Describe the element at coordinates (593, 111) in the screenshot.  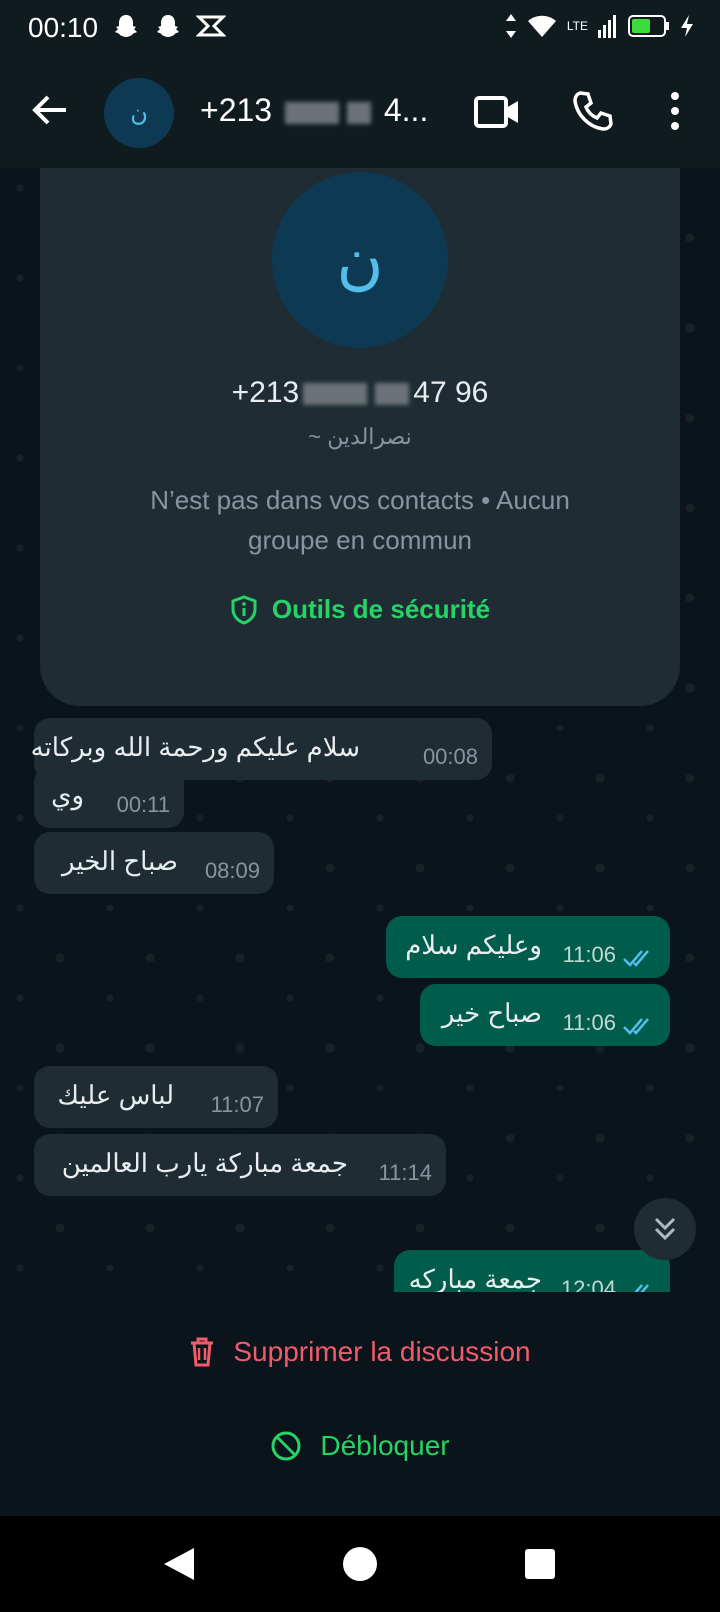
I see `phone-call-icon` at that location.